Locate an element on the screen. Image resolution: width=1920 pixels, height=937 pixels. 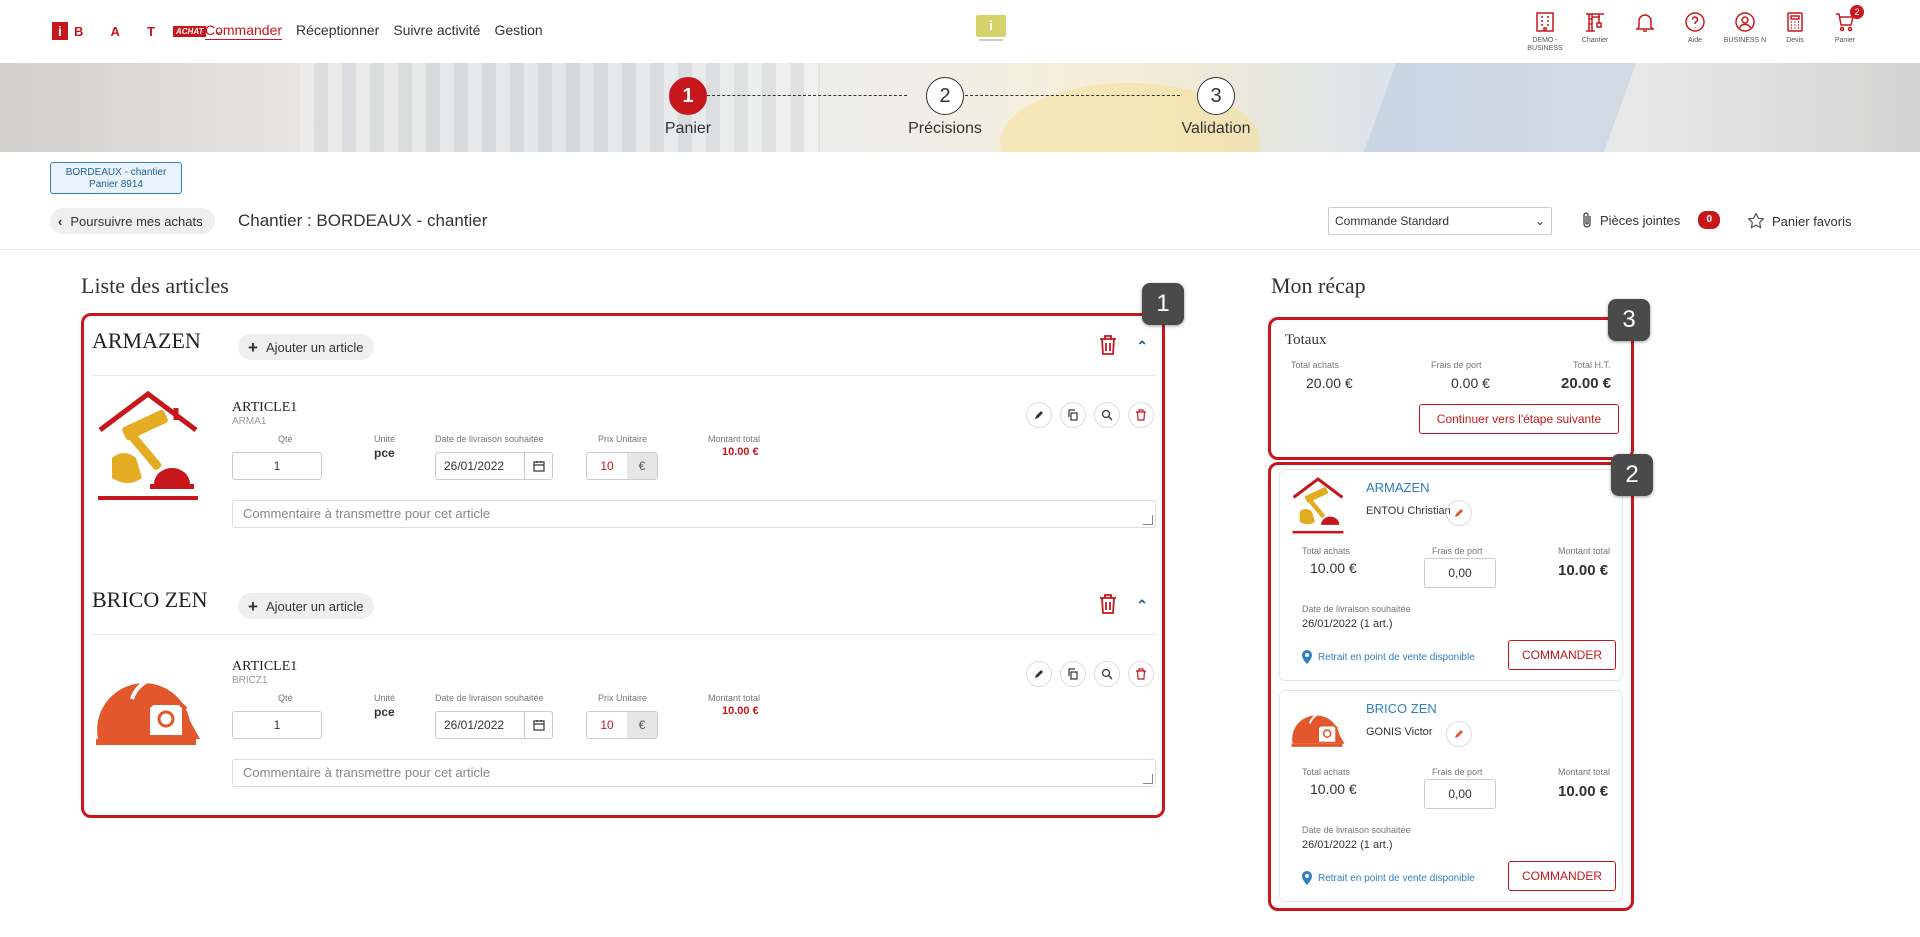
vendor-name-link: ARMAZEN is located at coordinates (1398, 487).